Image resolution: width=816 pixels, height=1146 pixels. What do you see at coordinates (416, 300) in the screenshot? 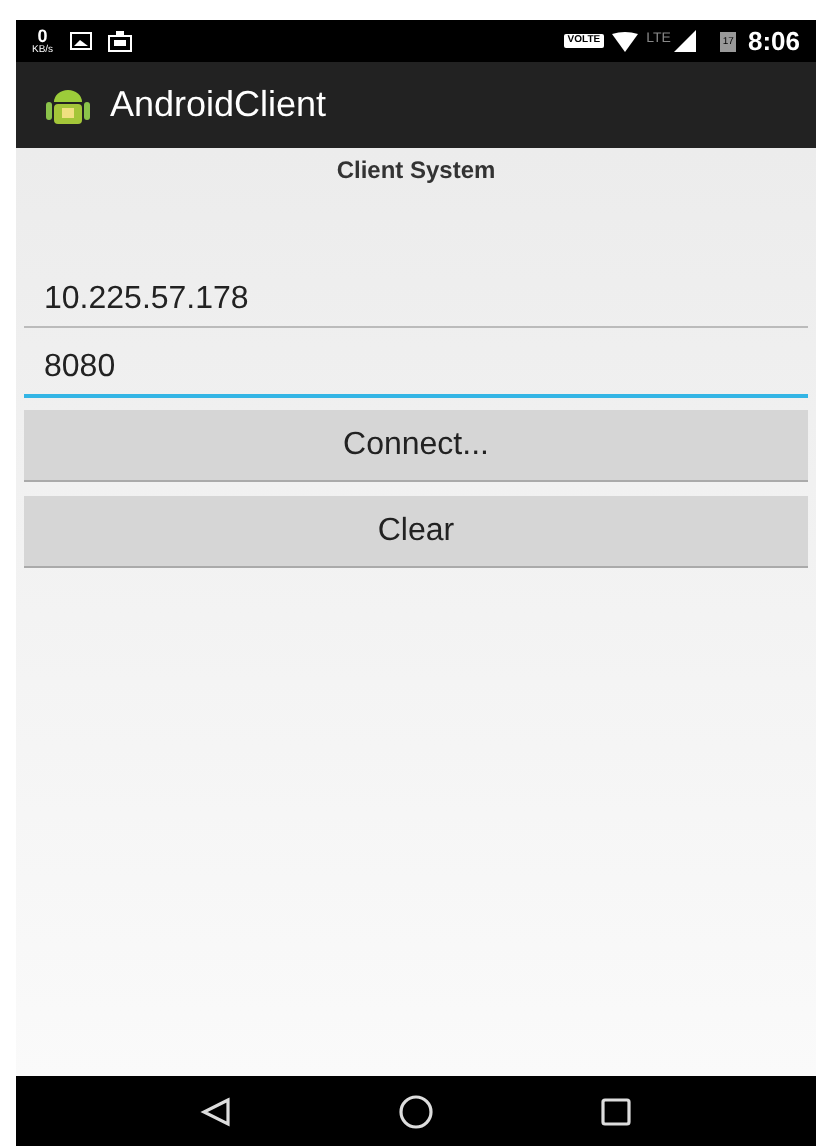
I see `input-field: 10.225.57.178` at bounding box center [416, 300].